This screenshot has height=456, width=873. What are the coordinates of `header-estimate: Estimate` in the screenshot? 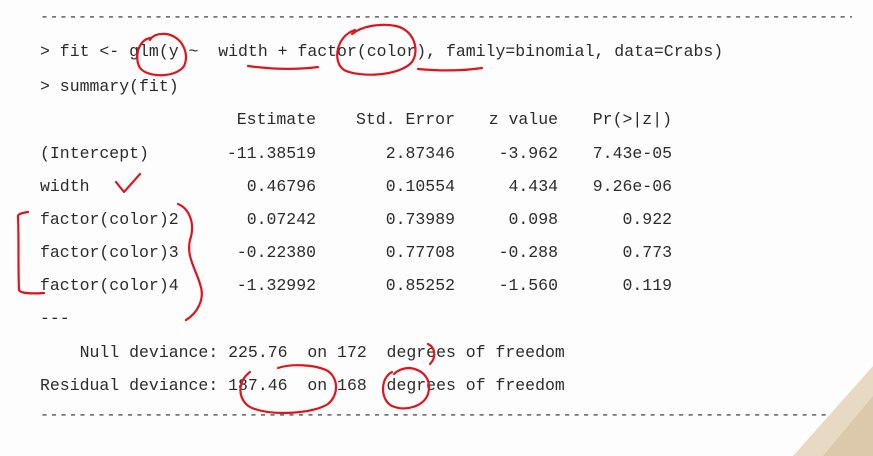 It's located at (276, 119).